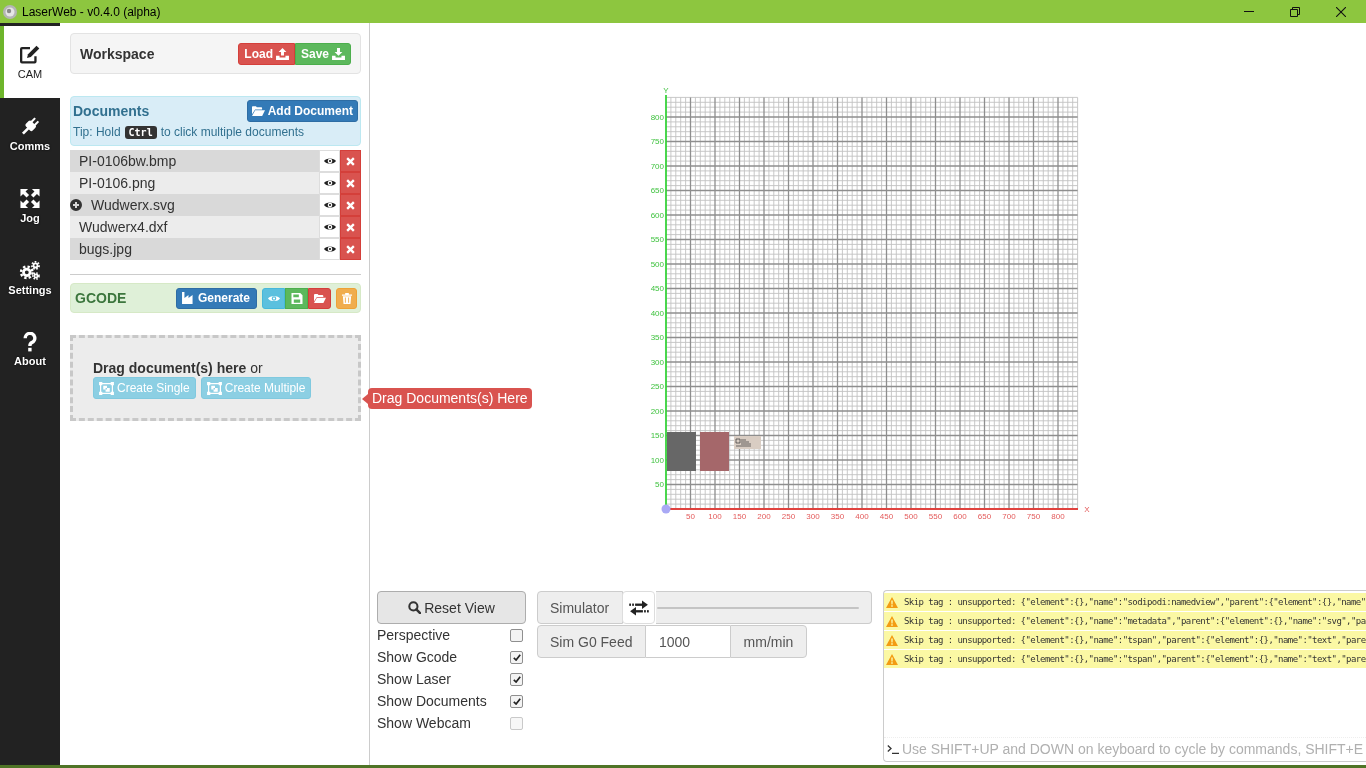  I want to click on origin-marker-icon, so click(666, 509).